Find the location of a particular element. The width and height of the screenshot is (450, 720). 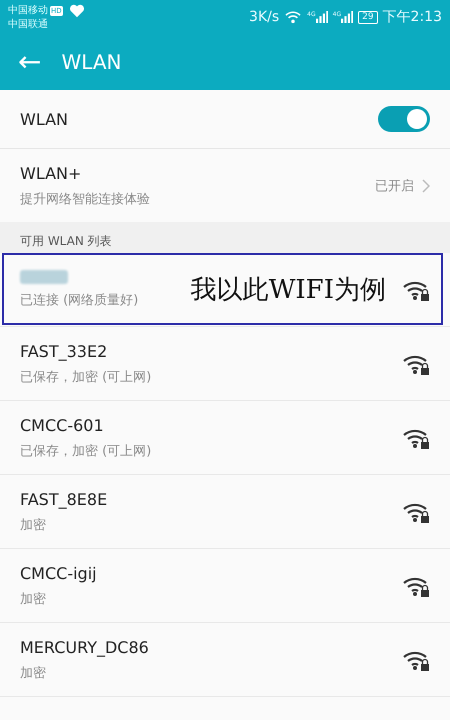

network-name: FAST_8E8E is located at coordinates (64, 499).